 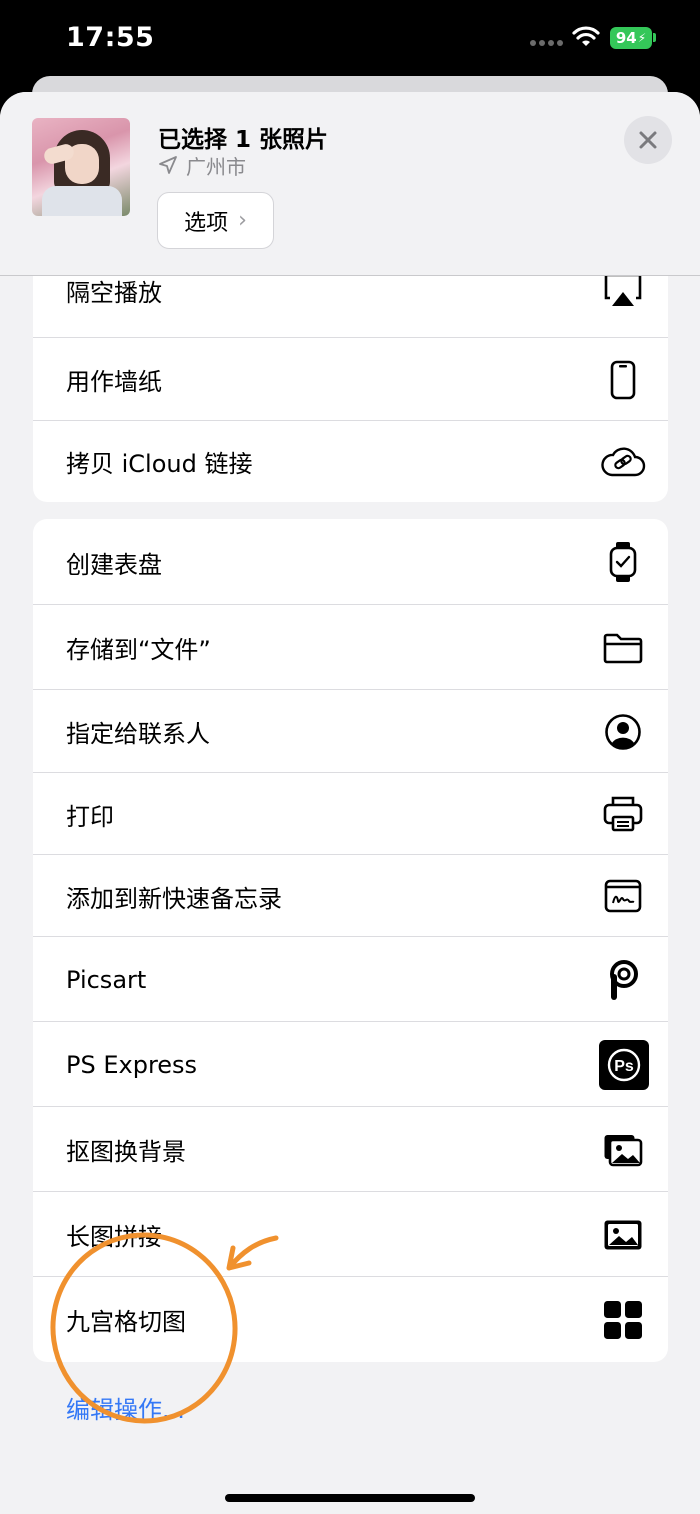 I want to click on icloud-link-icon, so click(x=623, y=462).